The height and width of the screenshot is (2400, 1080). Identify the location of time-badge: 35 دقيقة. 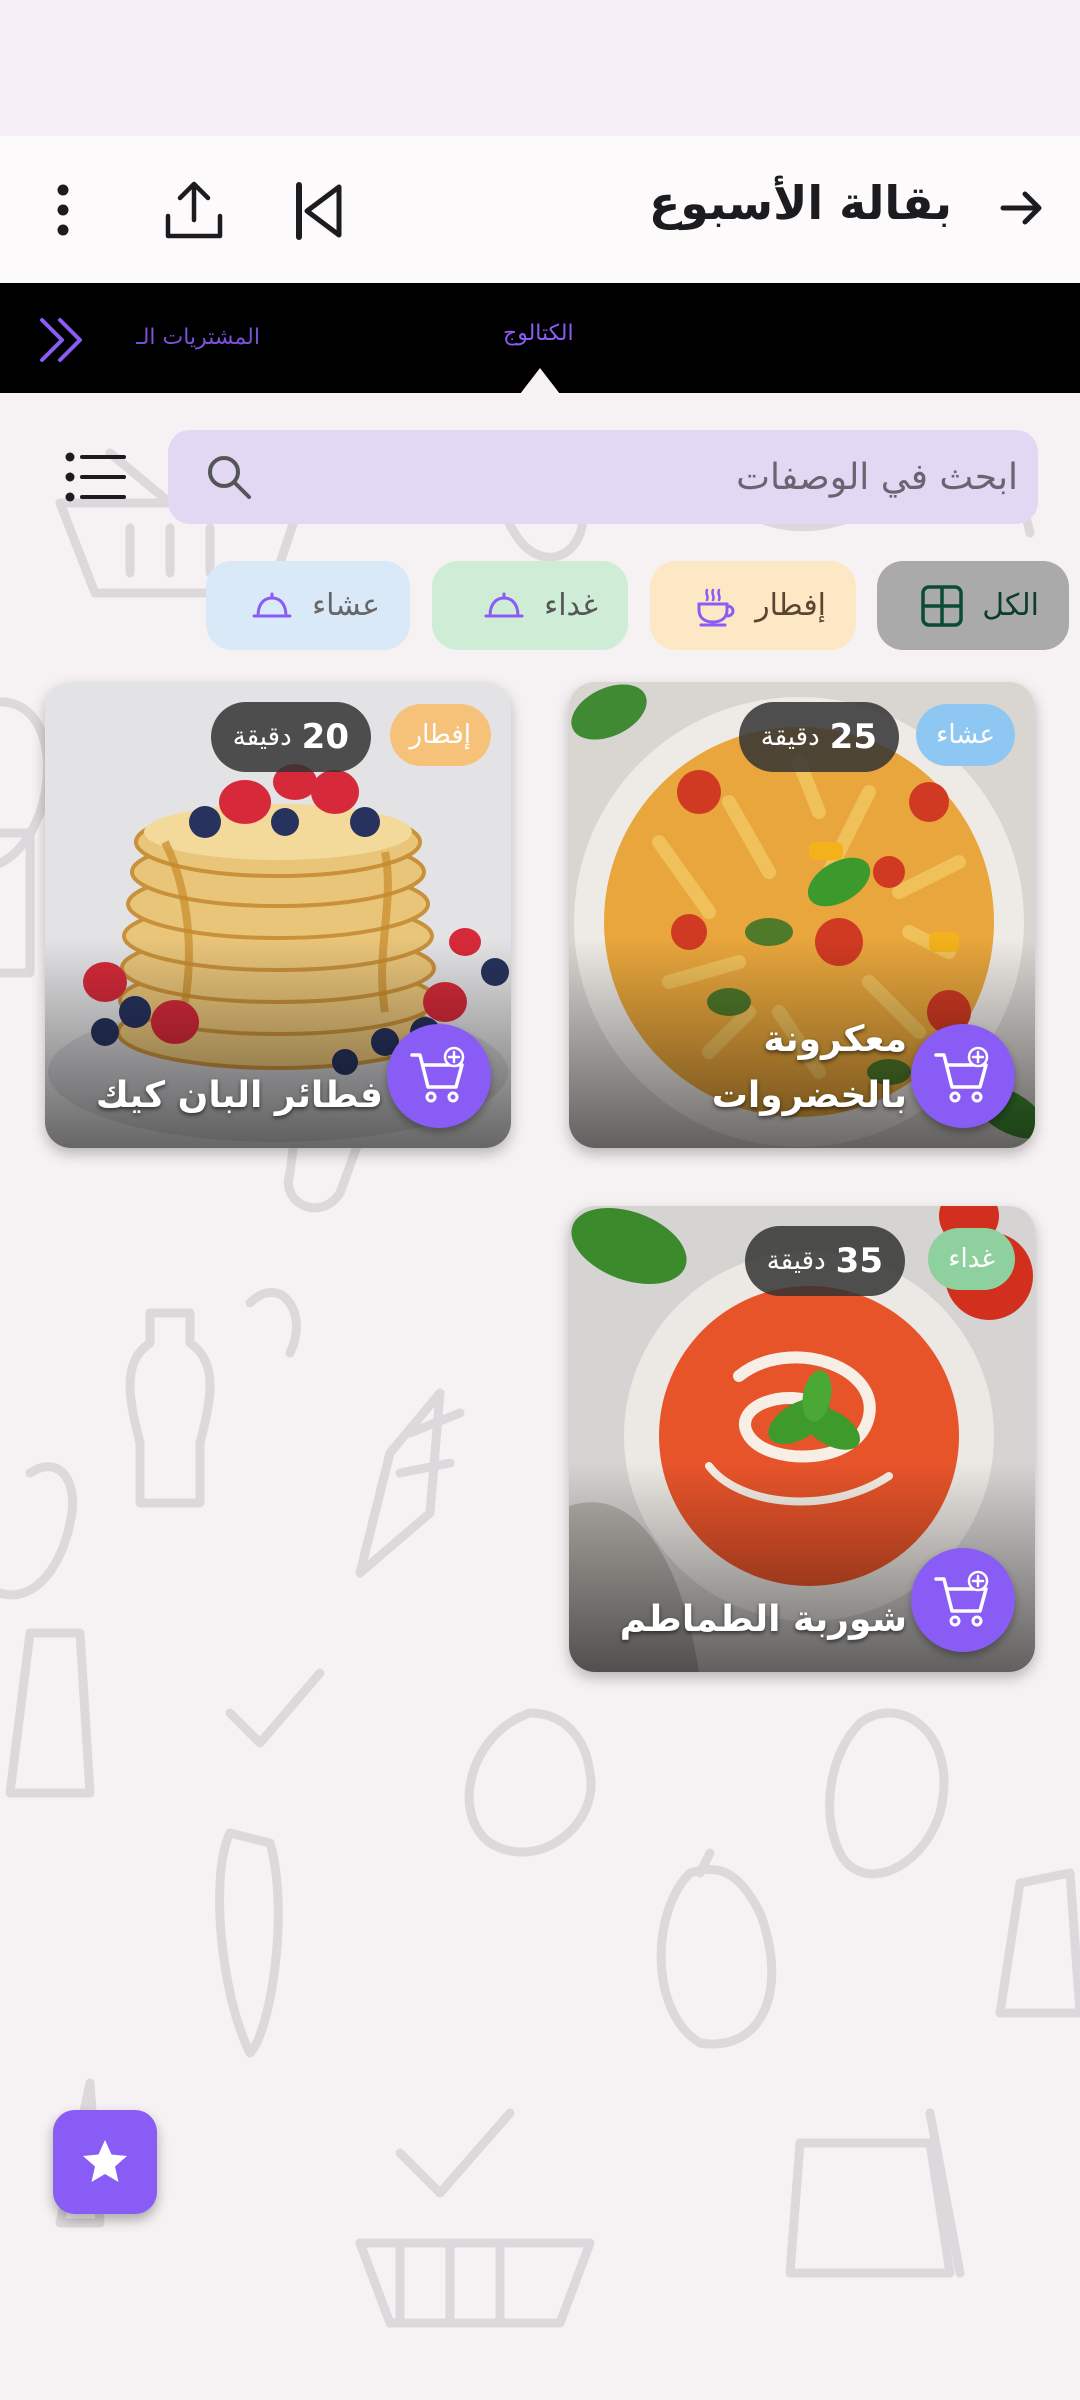
(824, 1261).